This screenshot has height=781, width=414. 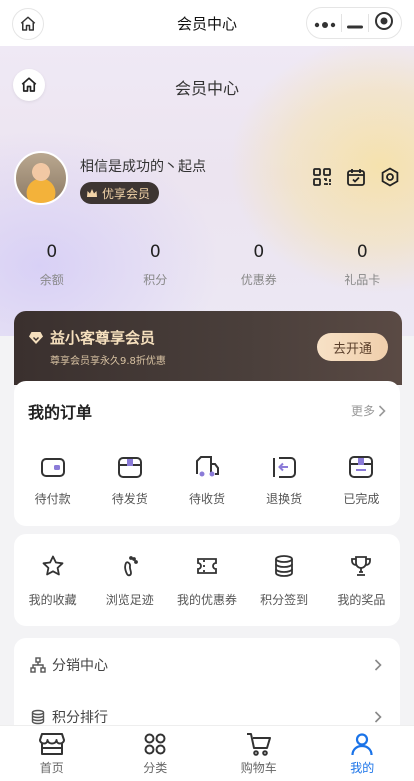 I want to click on tool-prizes: 我的奖品, so click(x=361, y=580).